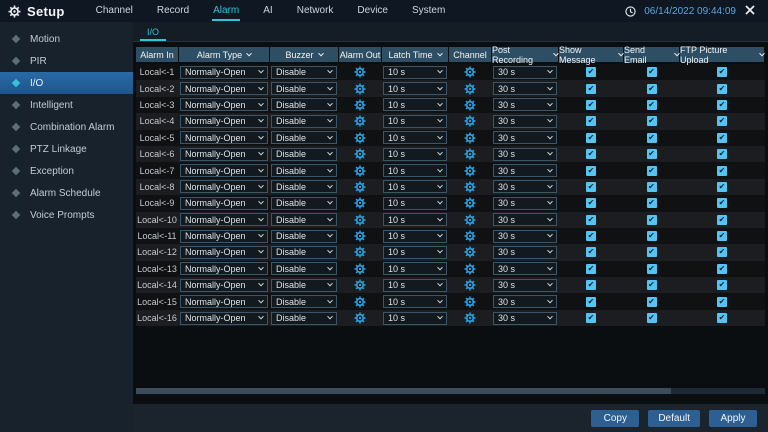  Describe the element at coordinates (66, 61) in the screenshot. I see `sidebar-item-pir: PIR` at that location.